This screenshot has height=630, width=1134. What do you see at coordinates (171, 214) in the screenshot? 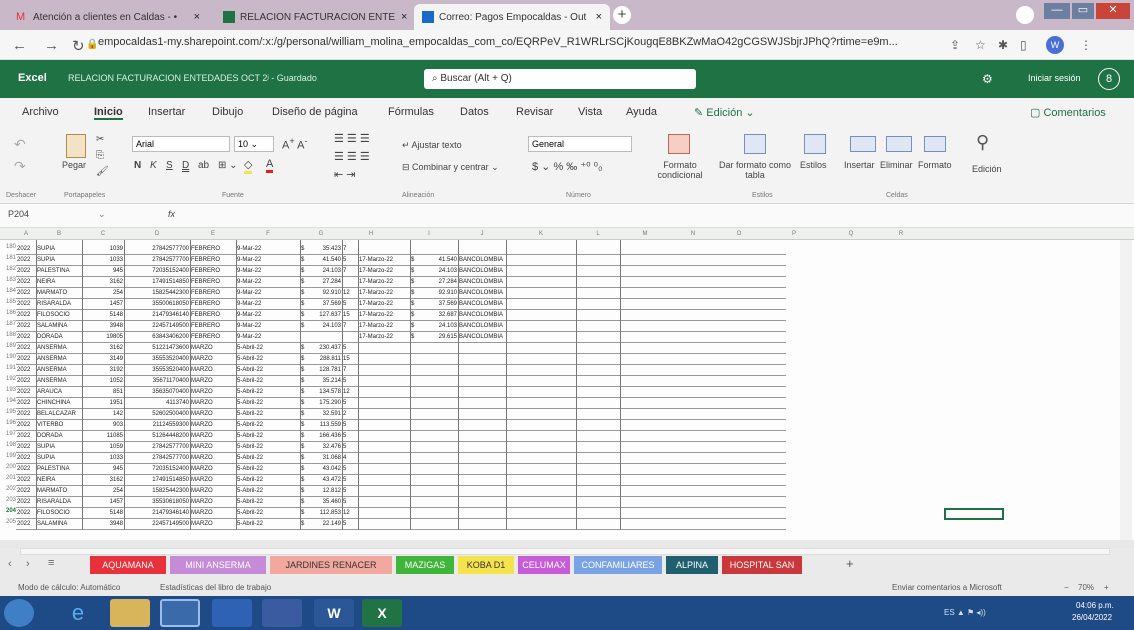
I see `function-icon: fx` at bounding box center [171, 214].